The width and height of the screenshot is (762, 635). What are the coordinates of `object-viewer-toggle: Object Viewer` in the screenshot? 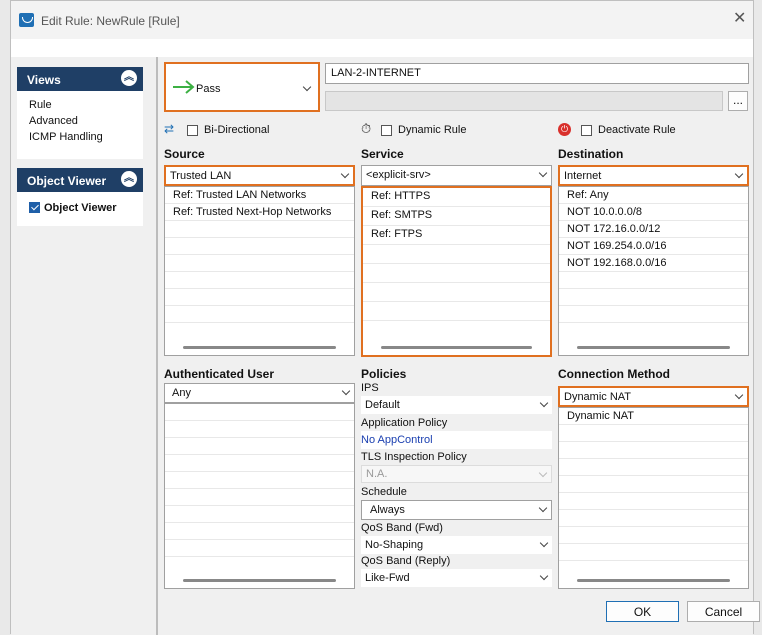 It's located at (80, 208).